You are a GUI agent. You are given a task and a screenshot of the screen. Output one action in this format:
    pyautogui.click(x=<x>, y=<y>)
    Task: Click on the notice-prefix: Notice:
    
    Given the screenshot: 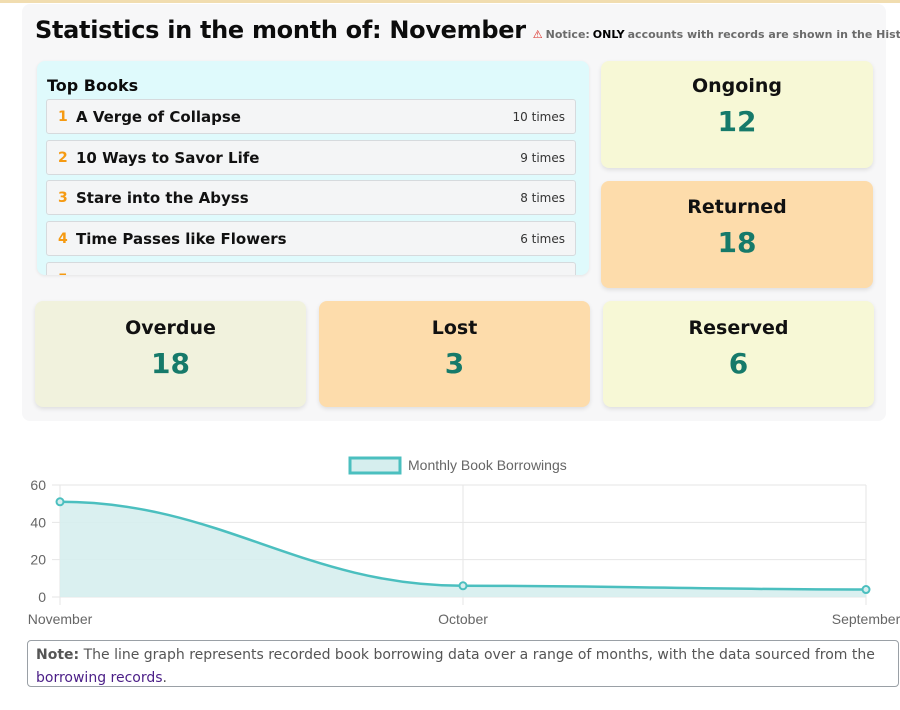 What is the action you would take?
    pyautogui.click(x=567, y=34)
    